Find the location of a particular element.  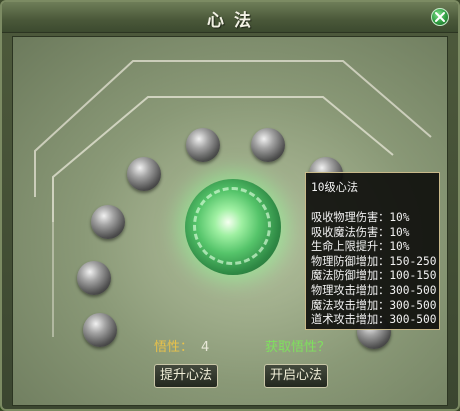

tooltip-line: 吸收物理伤害：10% is located at coordinates (360, 217).